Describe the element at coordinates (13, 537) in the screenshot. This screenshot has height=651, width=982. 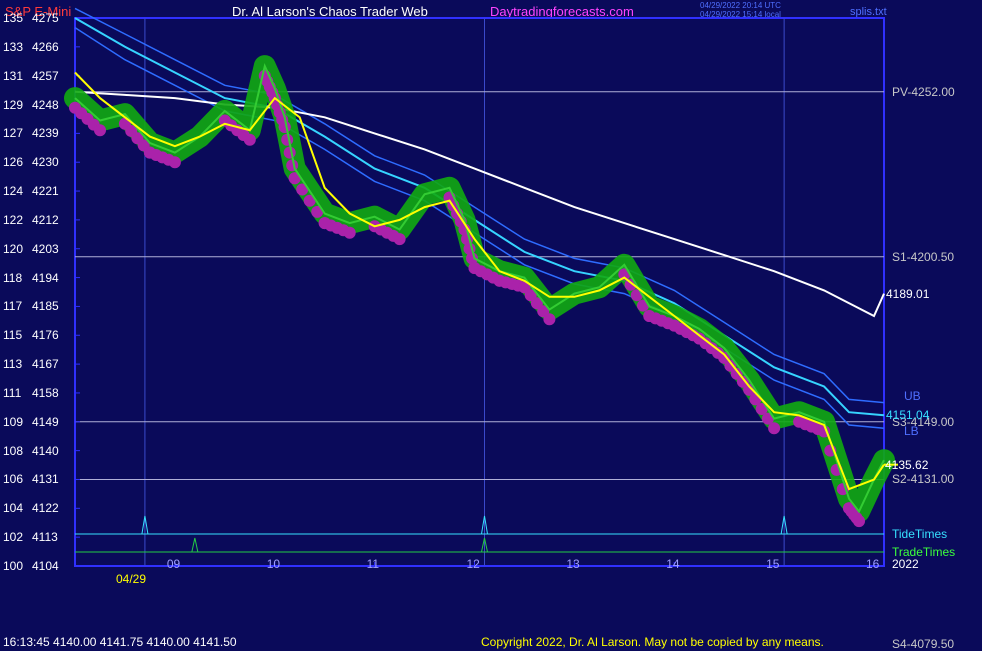
I see `y-tick-label-left: 102` at that location.